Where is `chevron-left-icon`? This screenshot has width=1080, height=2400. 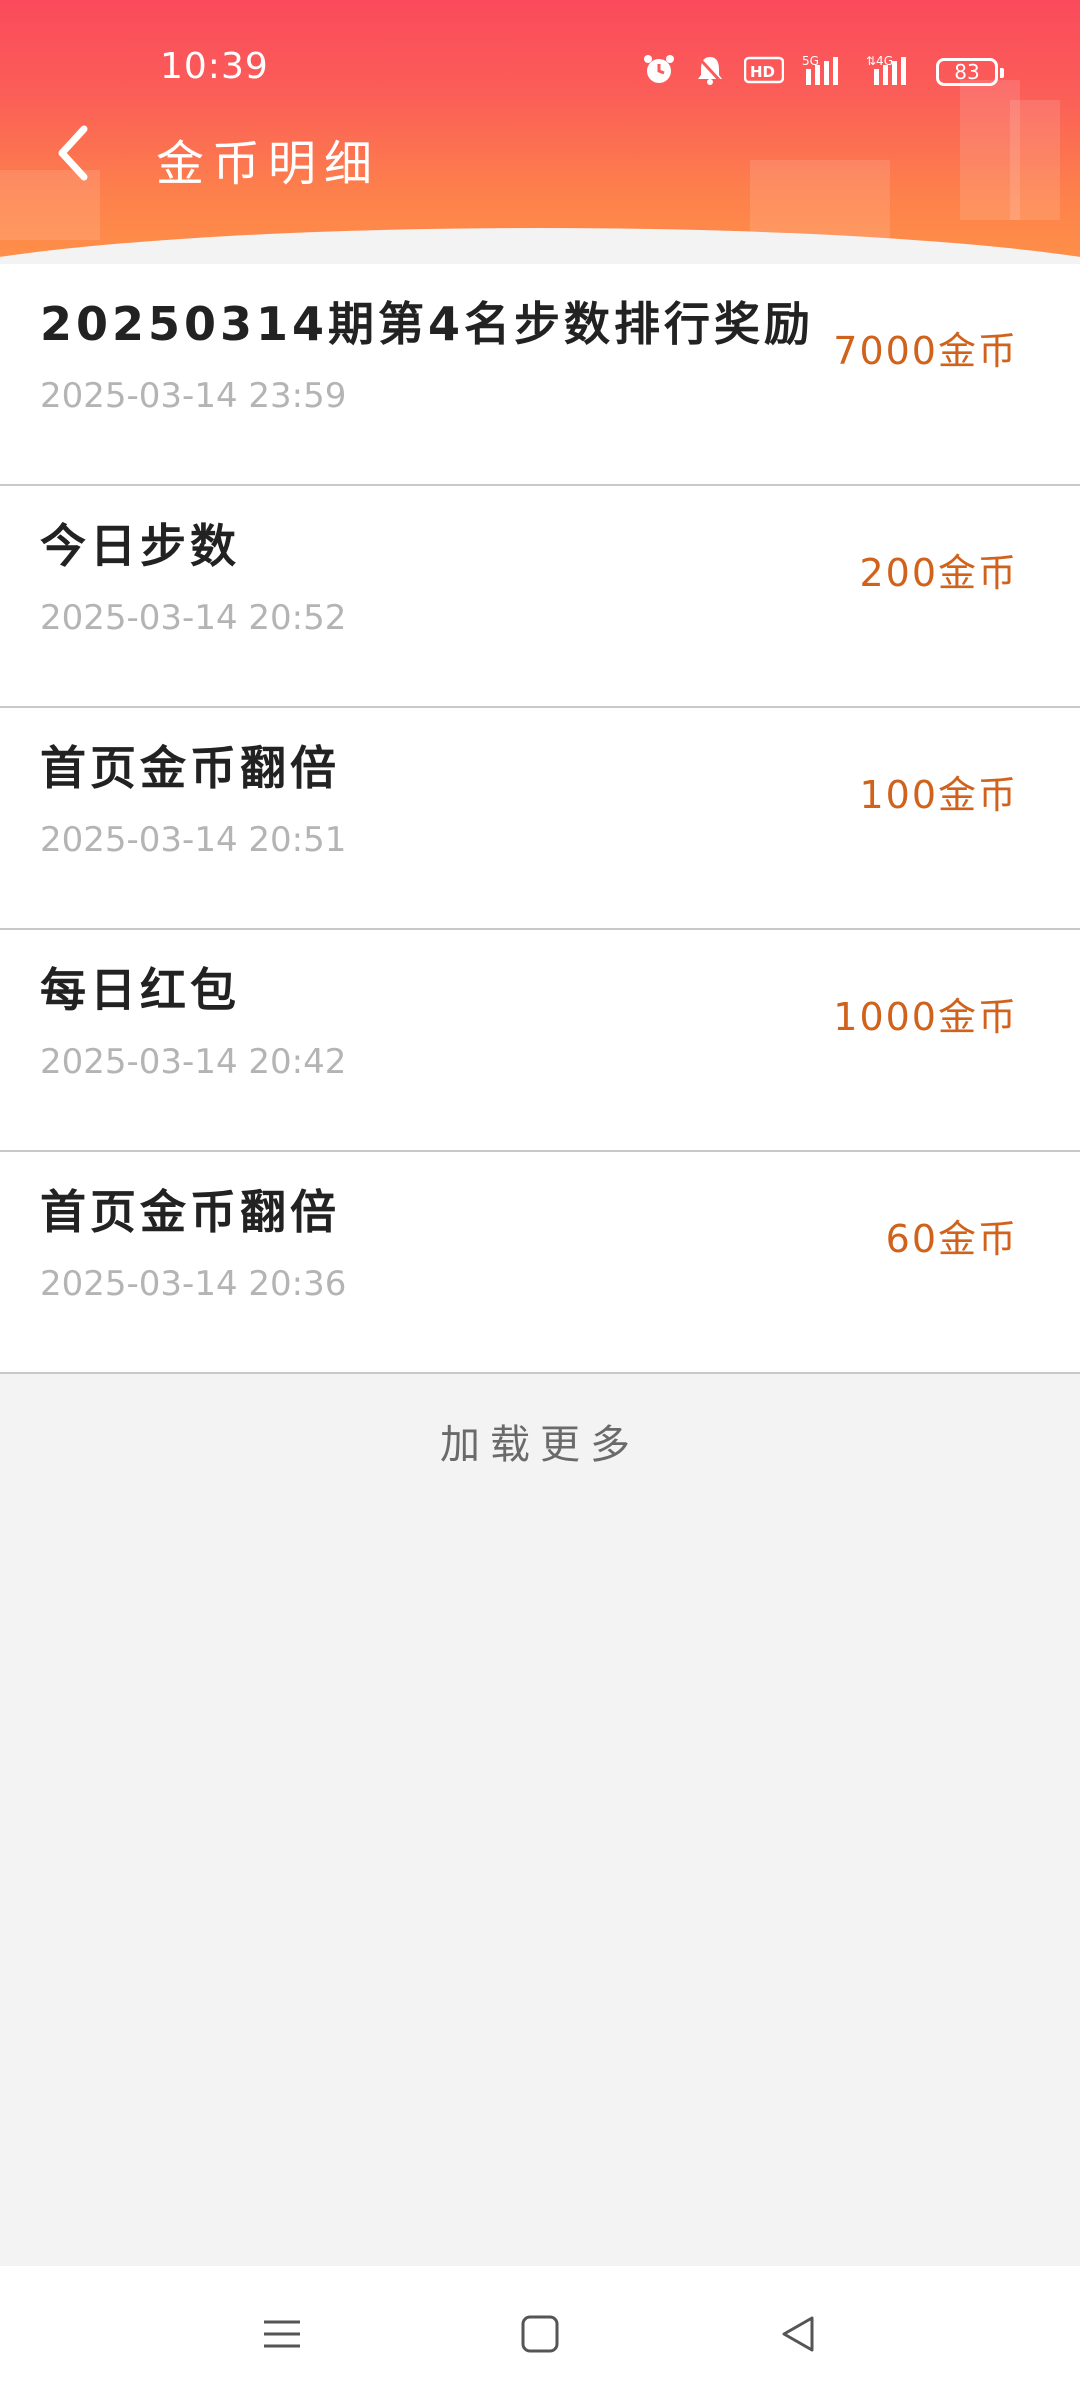 chevron-left-icon is located at coordinates (72, 155).